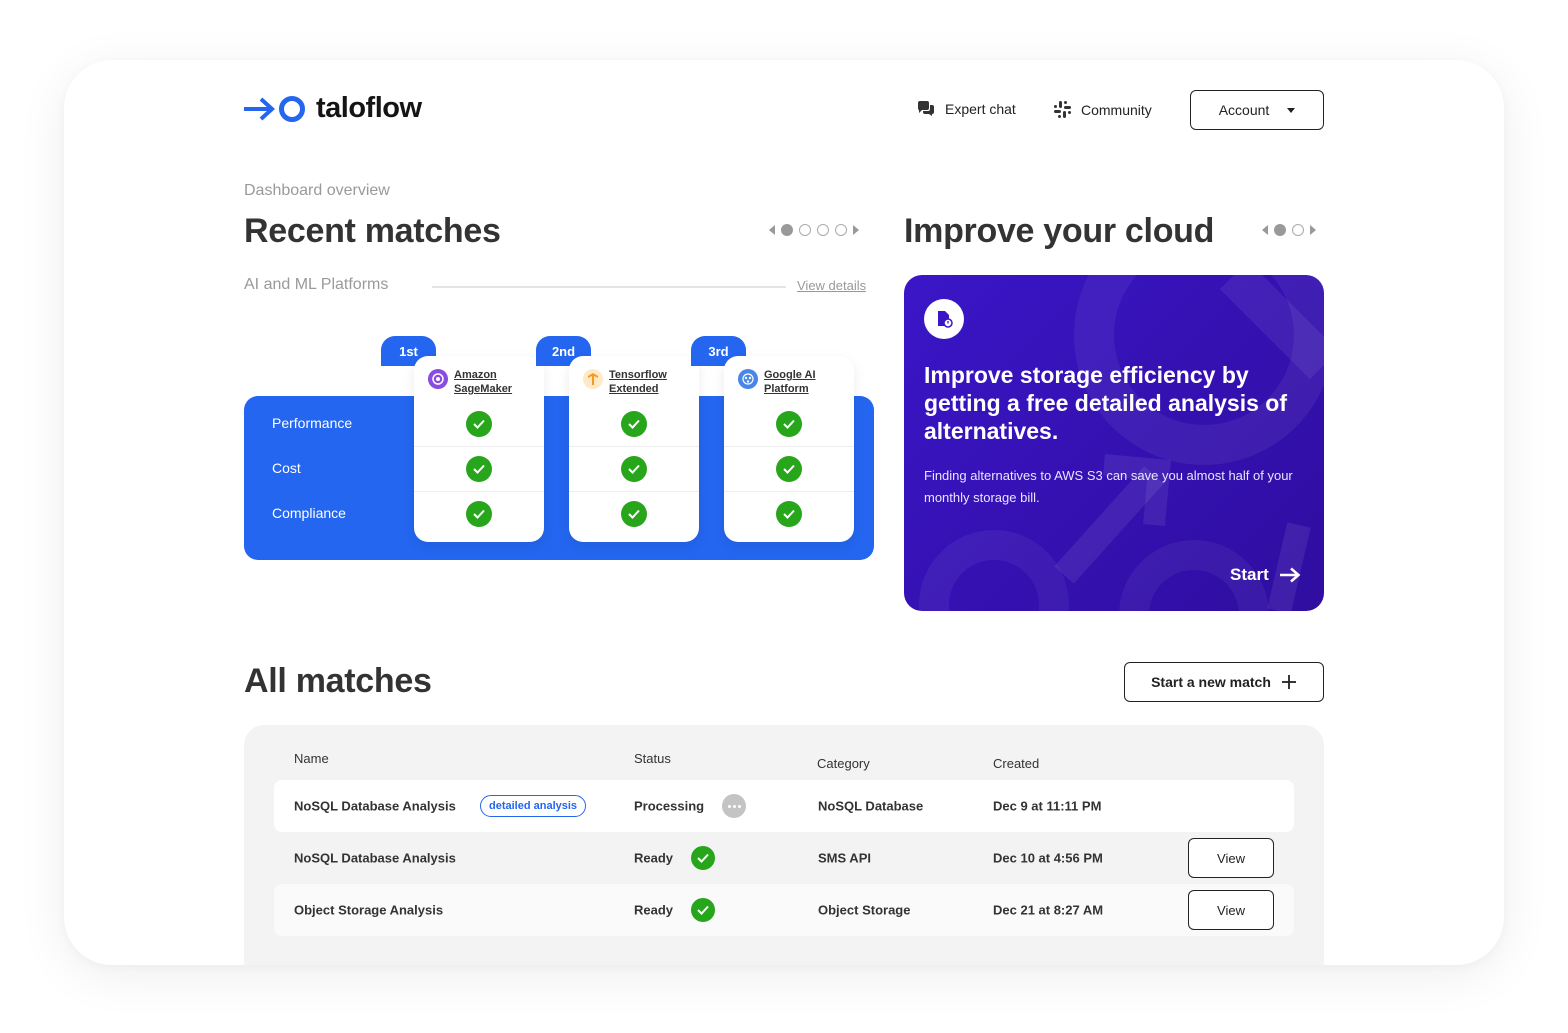 The width and height of the screenshot is (1568, 1033). I want to click on start-button: Start, so click(1265, 575).